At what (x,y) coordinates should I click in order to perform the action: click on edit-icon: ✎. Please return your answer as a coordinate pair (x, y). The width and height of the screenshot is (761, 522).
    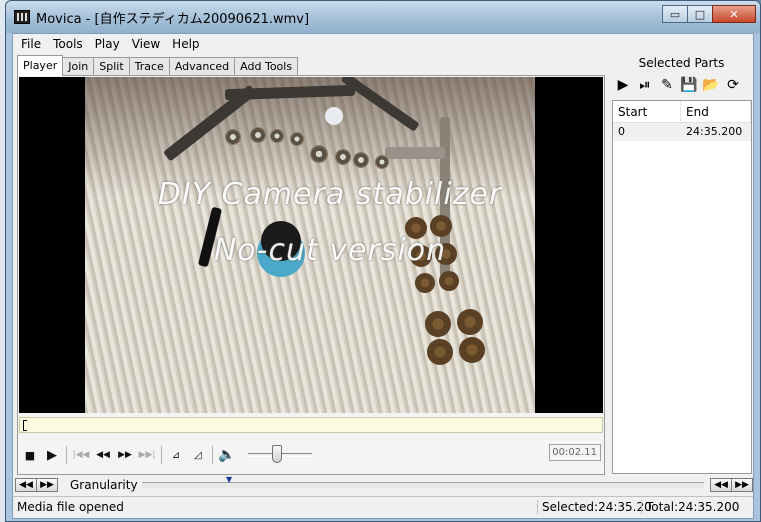
    Looking at the image, I should click on (667, 85).